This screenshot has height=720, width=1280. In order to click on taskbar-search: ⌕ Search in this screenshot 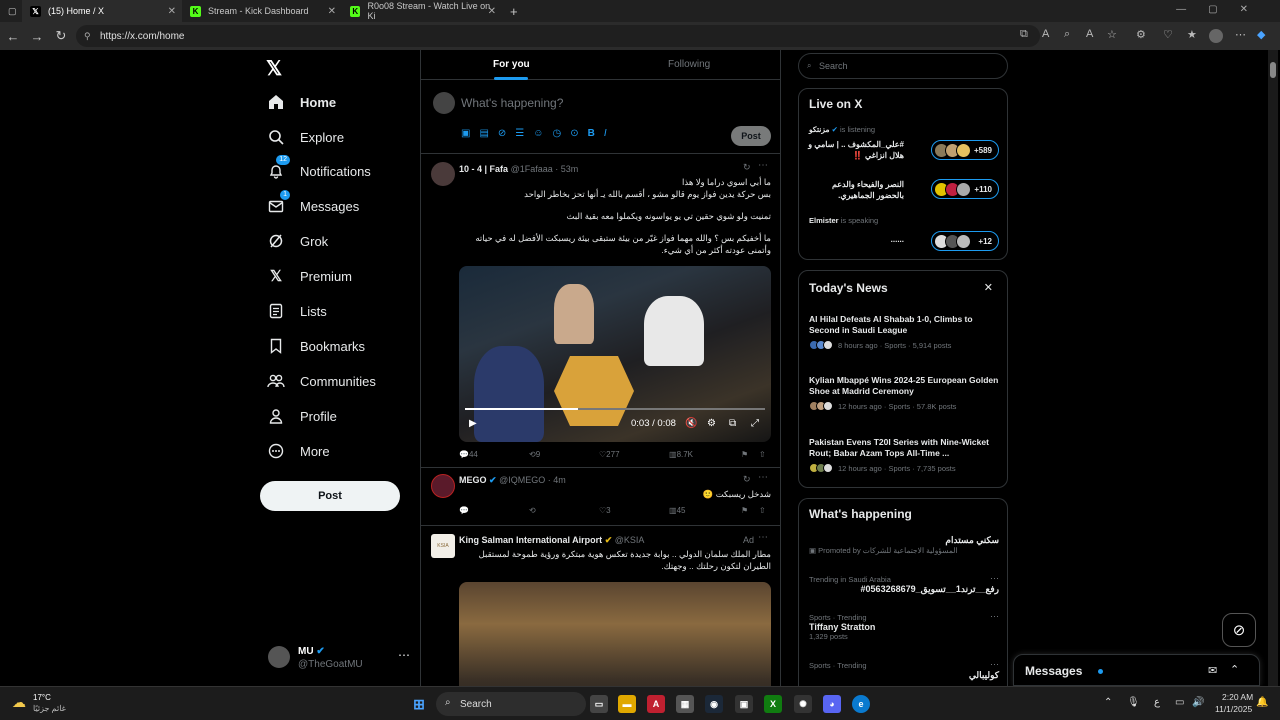, I will do `click(511, 704)`.